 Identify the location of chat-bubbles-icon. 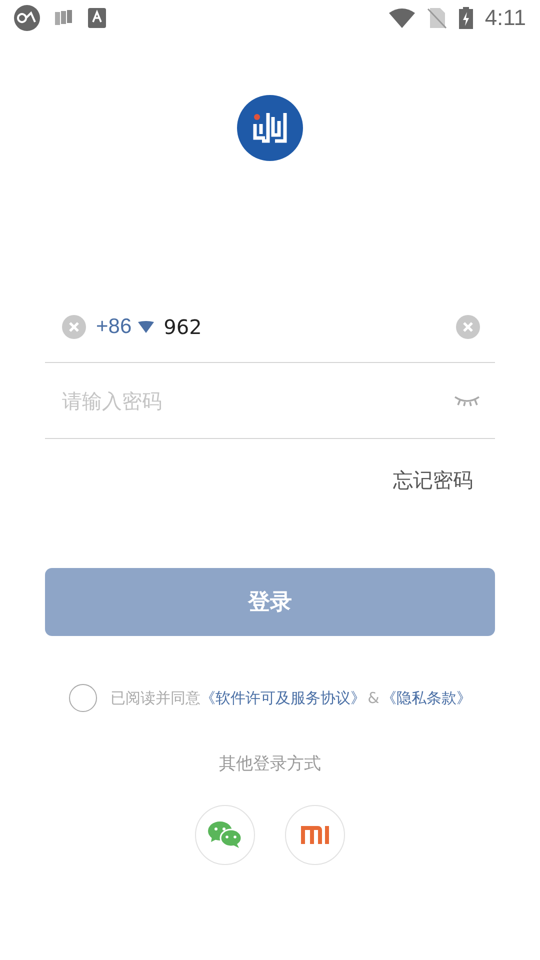
(225, 835).